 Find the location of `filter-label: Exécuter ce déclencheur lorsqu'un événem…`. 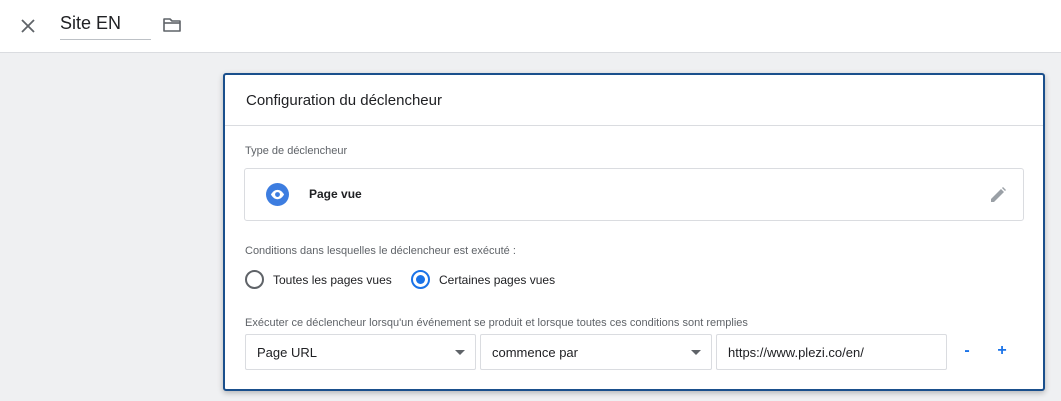

filter-label: Exécuter ce déclencheur lorsqu'un événem… is located at coordinates (496, 323).